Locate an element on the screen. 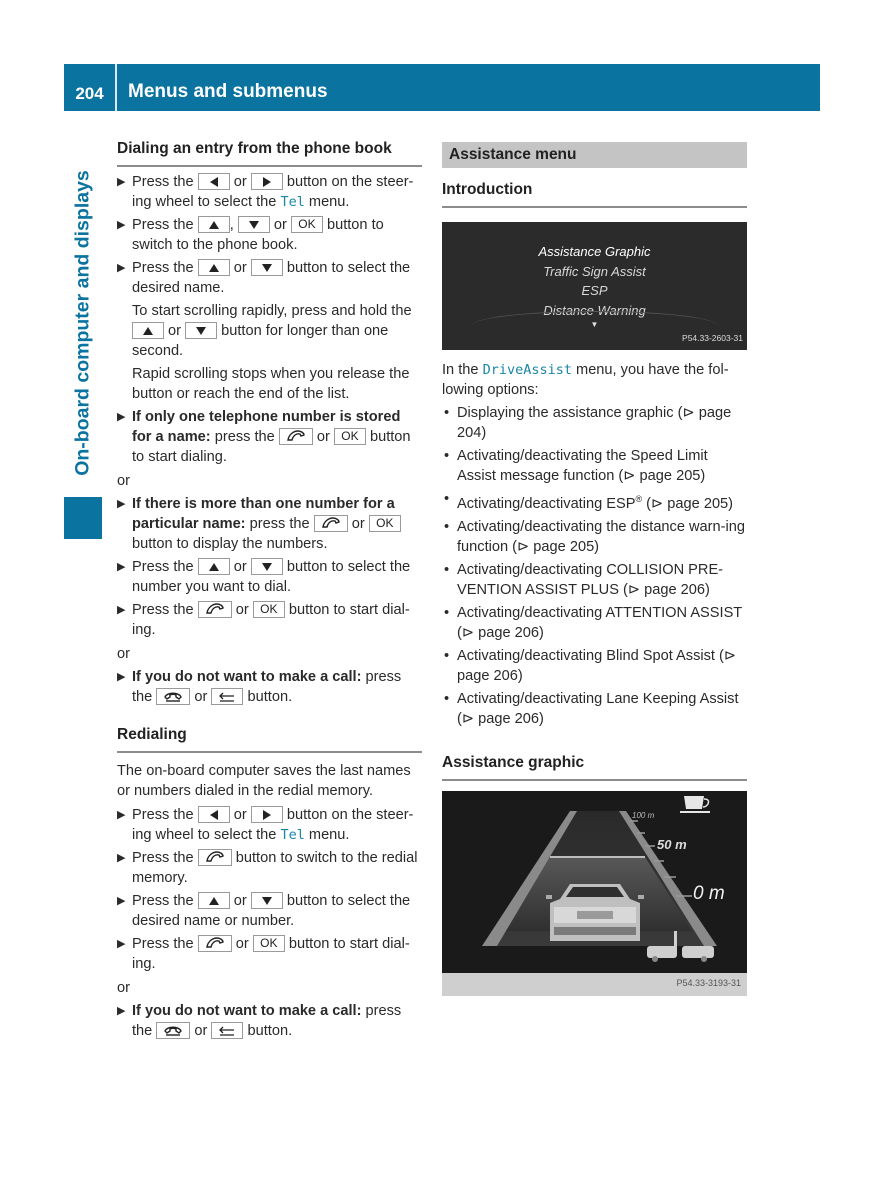 Image resolution: width=884 pixels, height=1200 pixels. scroll-down-icon: ▼ is located at coordinates (594, 324).